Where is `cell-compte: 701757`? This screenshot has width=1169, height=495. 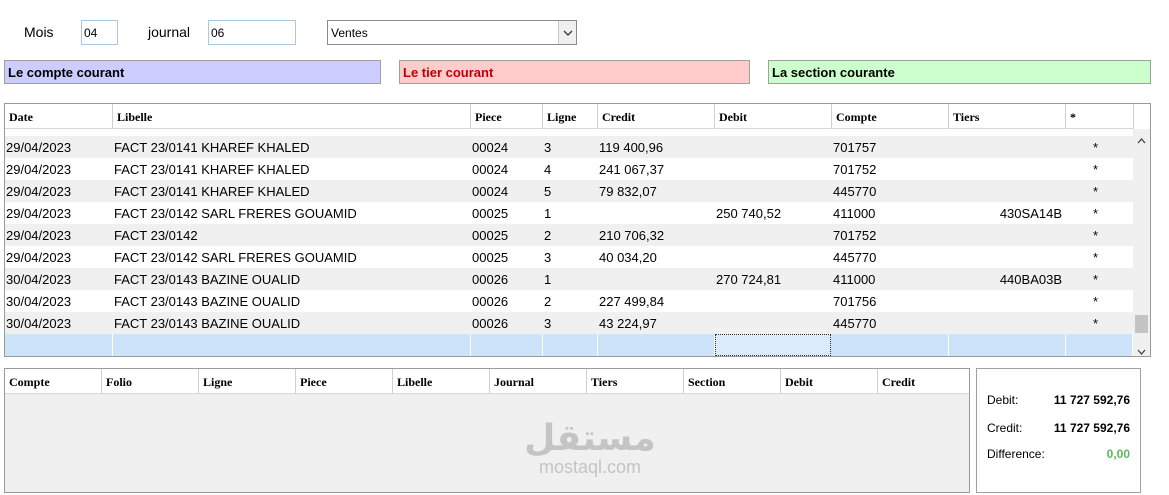 cell-compte: 701757 is located at coordinates (890, 147).